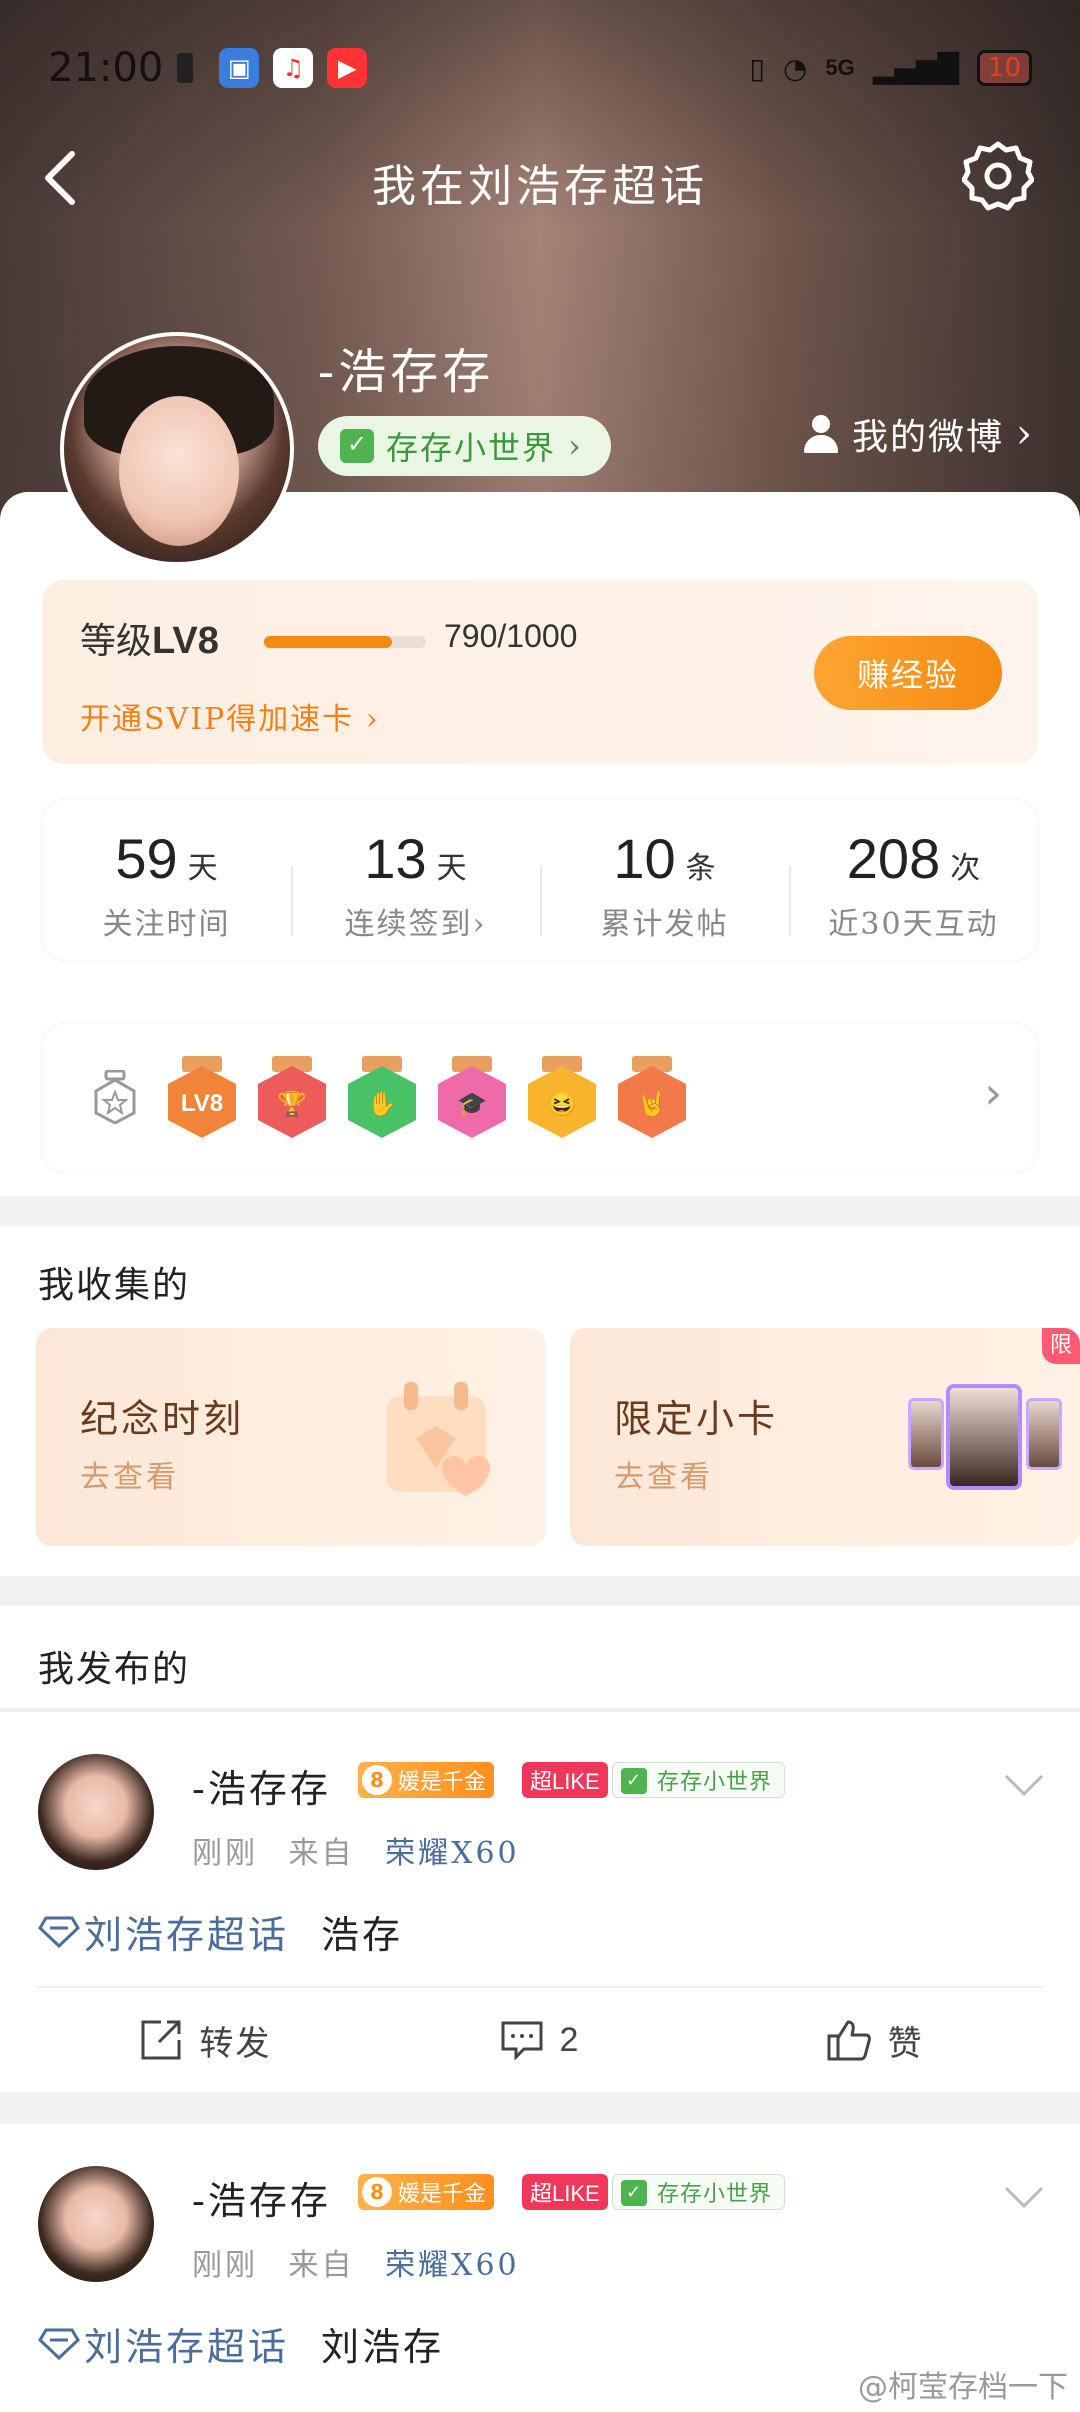  I want to click on wifi-icon: ◔, so click(795, 68).